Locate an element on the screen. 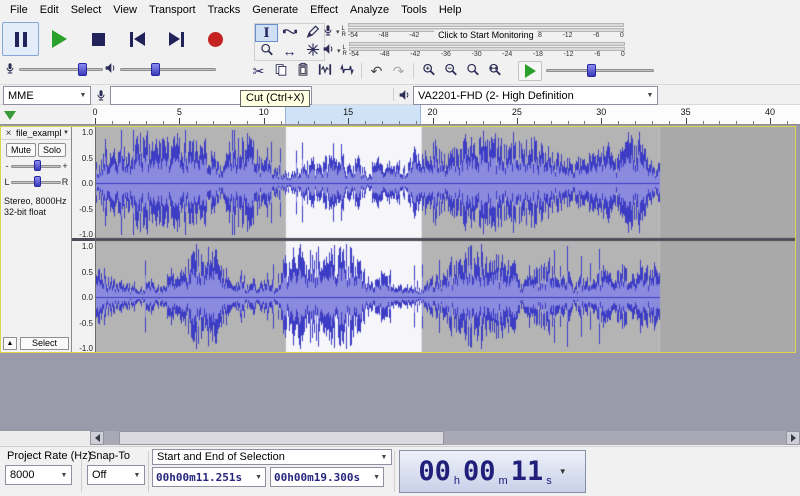 This screenshot has width=800, height=496. scroll-left-button is located at coordinates (97, 438).